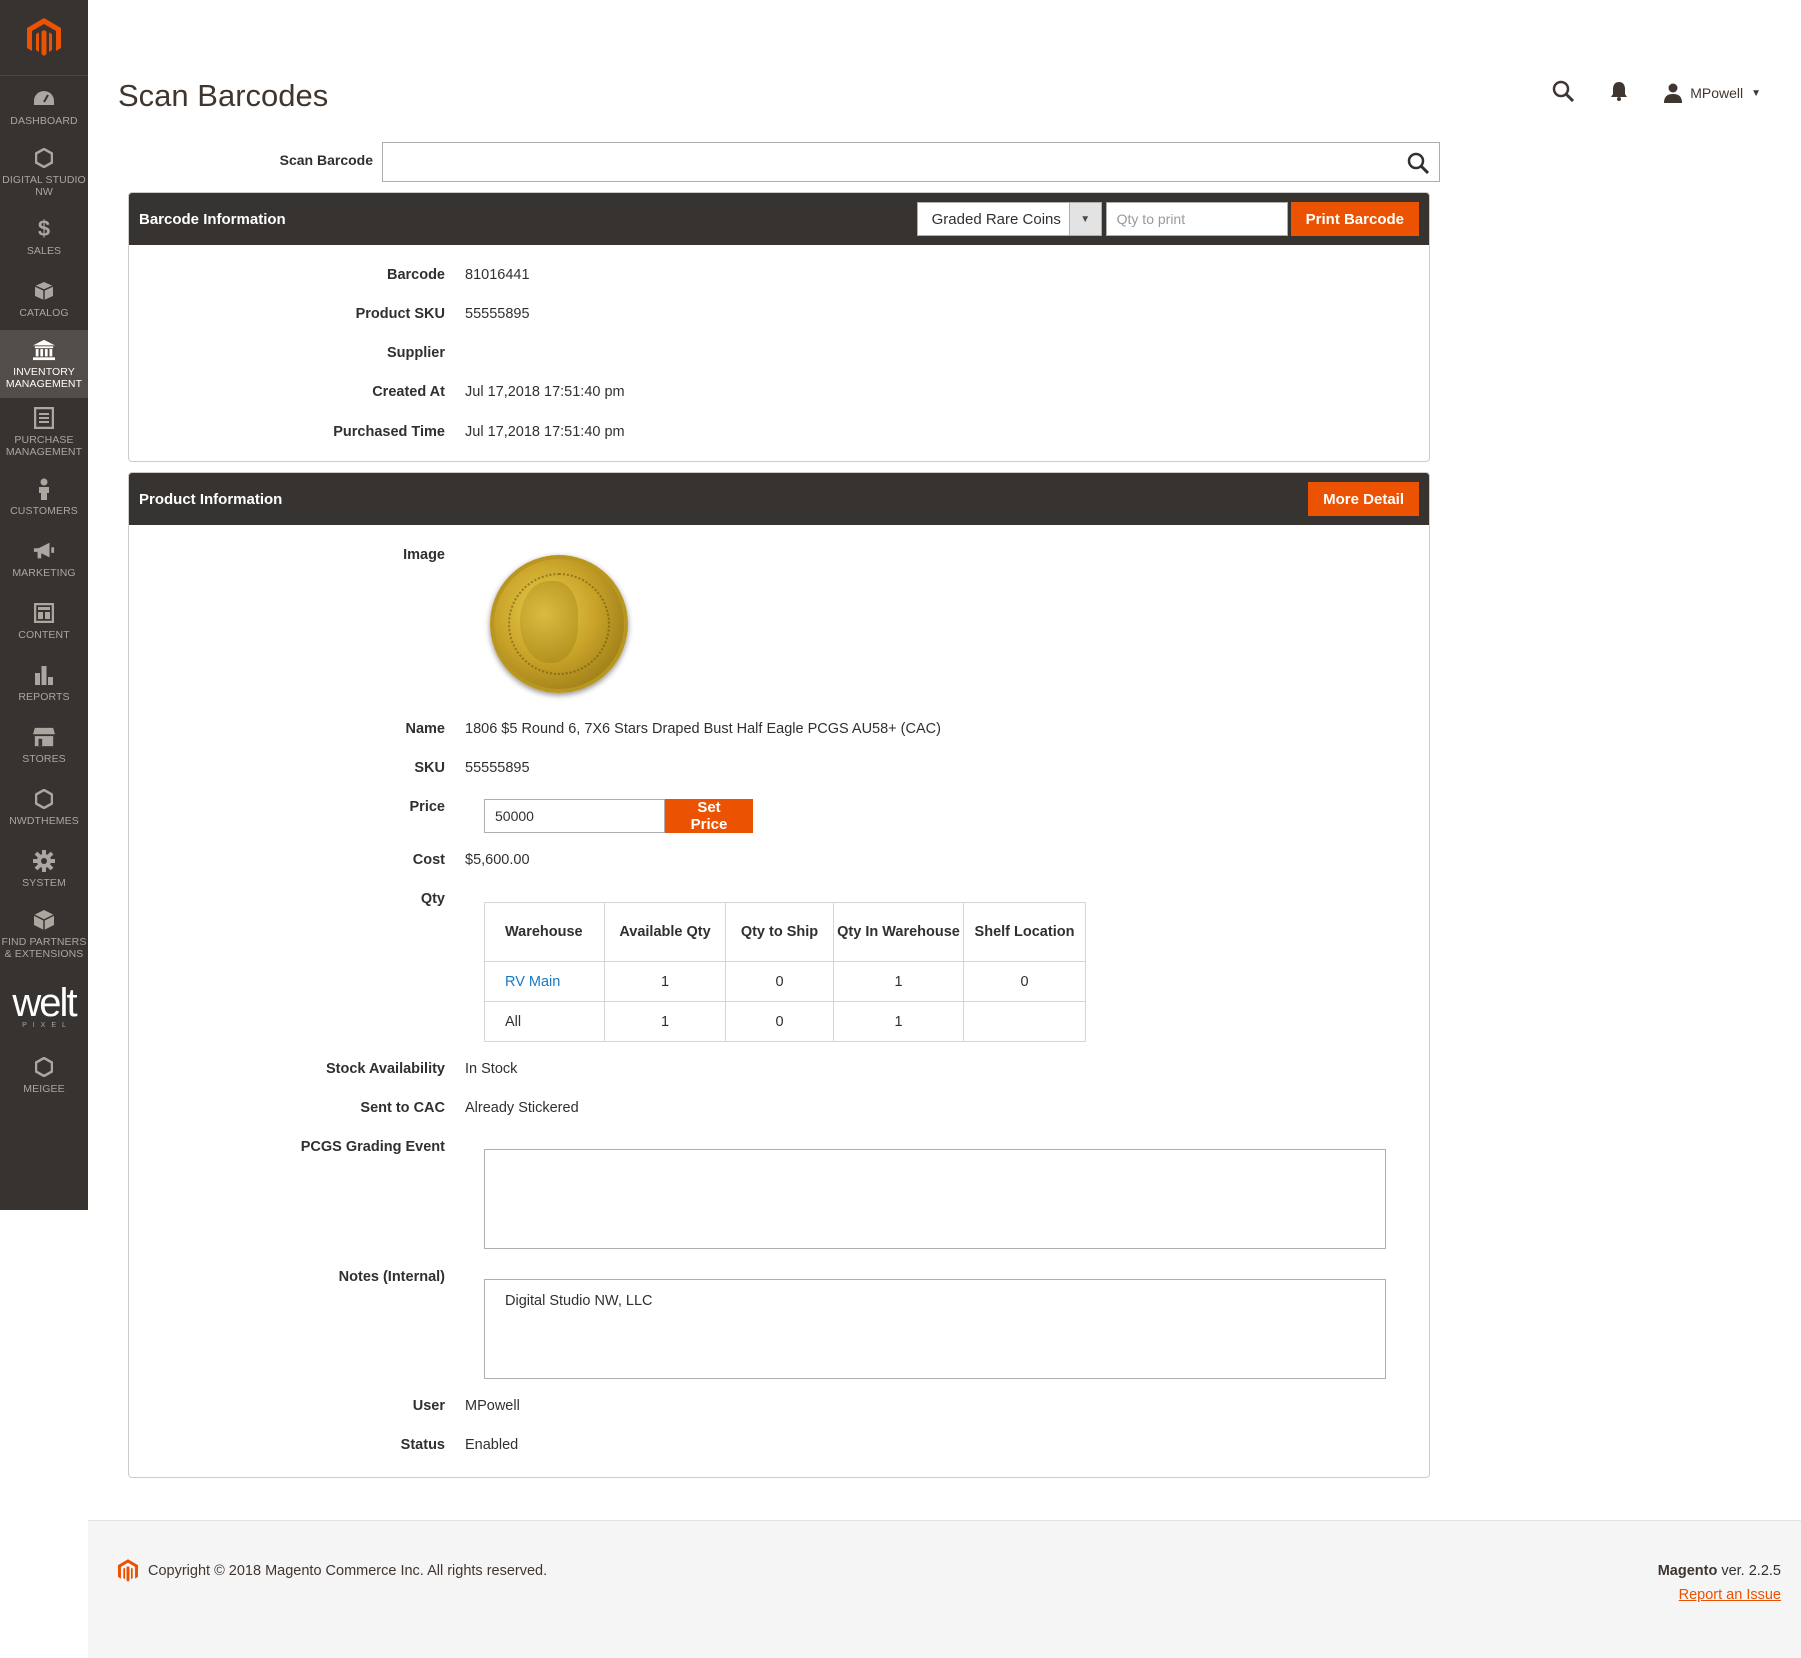  I want to click on pcgs-grading-event-textarea, so click(935, 1199).